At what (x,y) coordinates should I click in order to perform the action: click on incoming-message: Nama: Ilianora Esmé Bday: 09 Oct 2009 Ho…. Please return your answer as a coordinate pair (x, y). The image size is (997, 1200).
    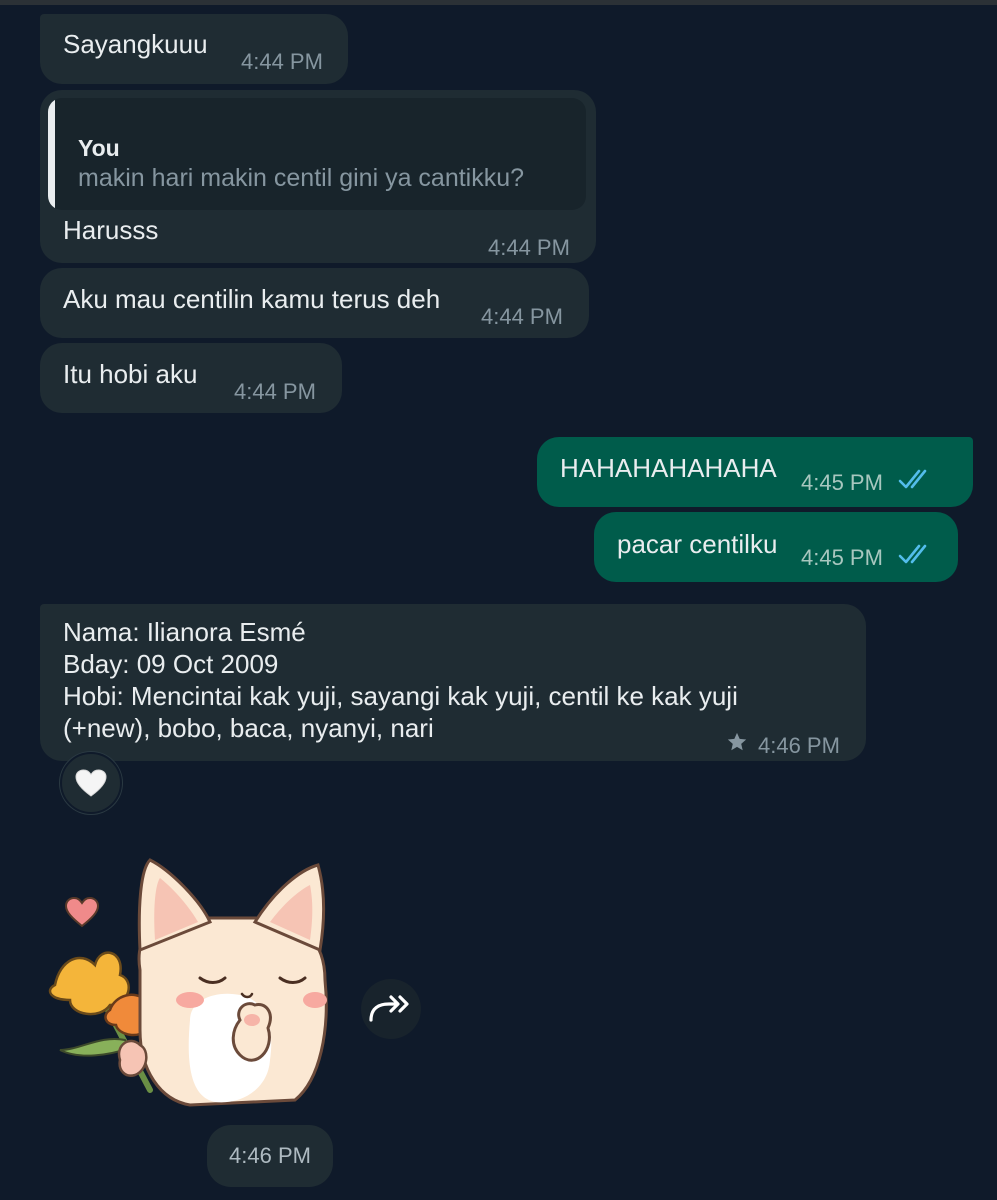
    Looking at the image, I should click on (453, 682).